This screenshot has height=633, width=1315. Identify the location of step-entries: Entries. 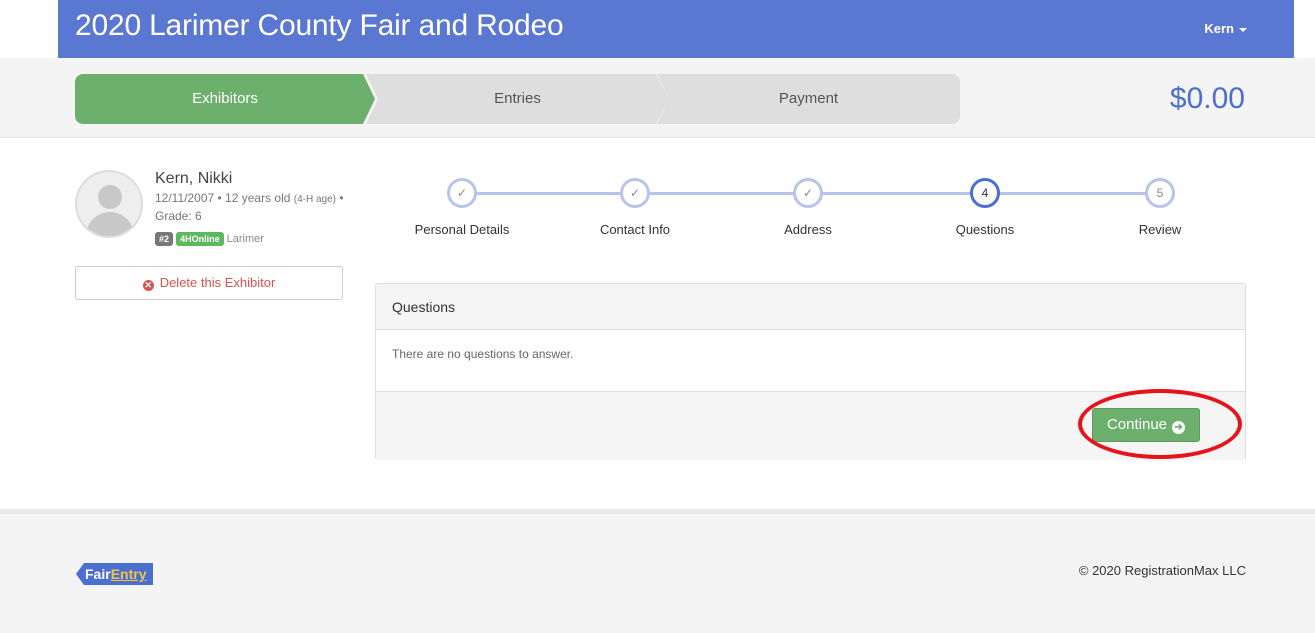
(517, 99).